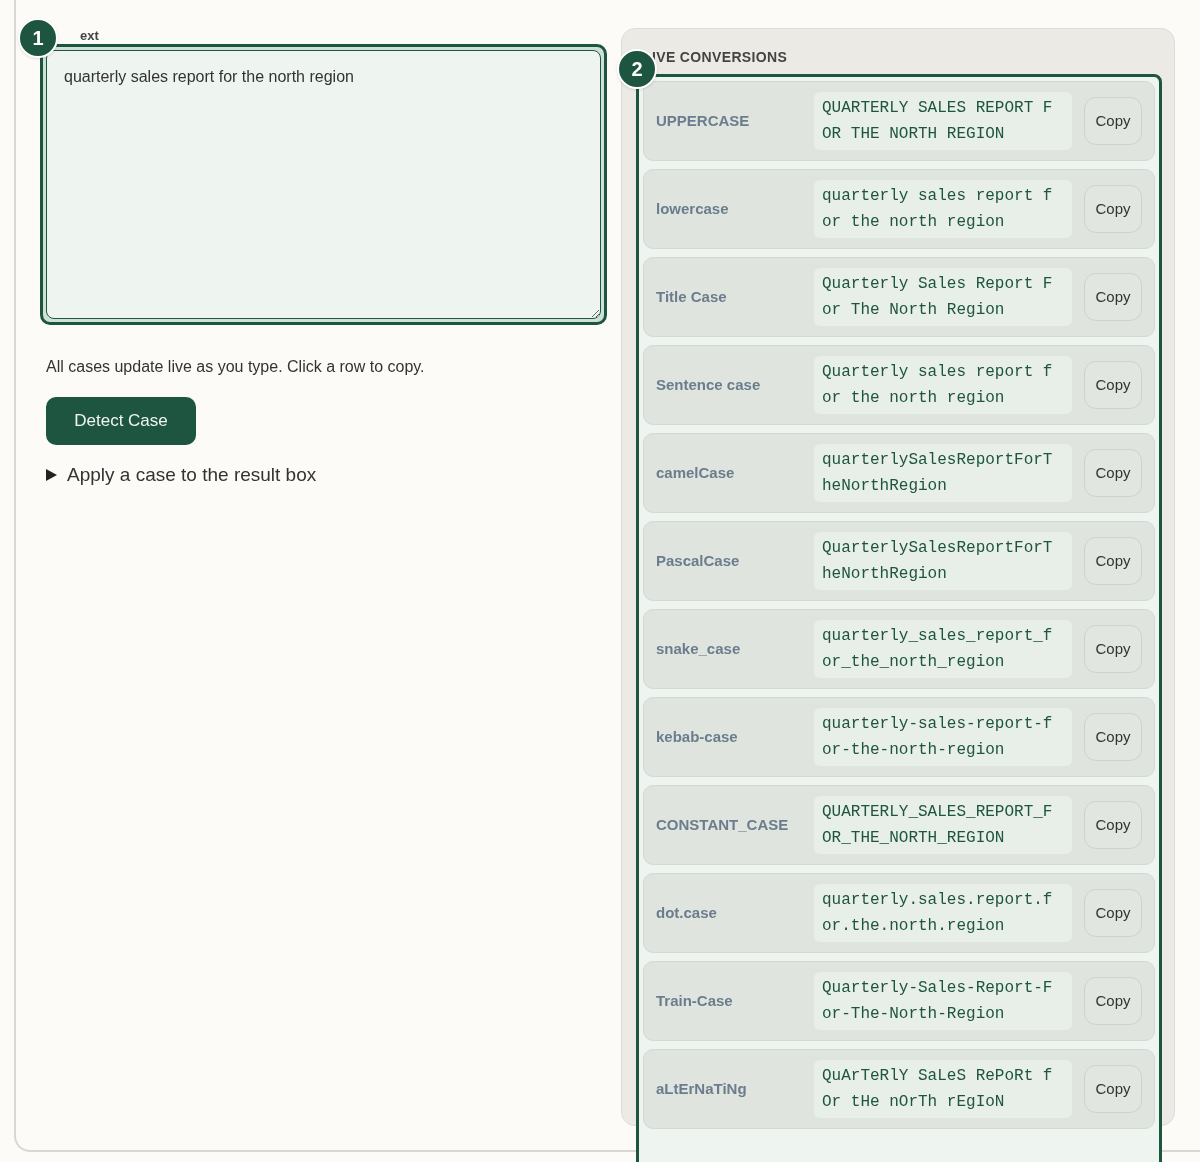  What do you see at coordinates (943, 649) in the screenshot?
I see `converted-value: quarterly_sales_report_for_the_north_region` at bounding box center [943, 649].